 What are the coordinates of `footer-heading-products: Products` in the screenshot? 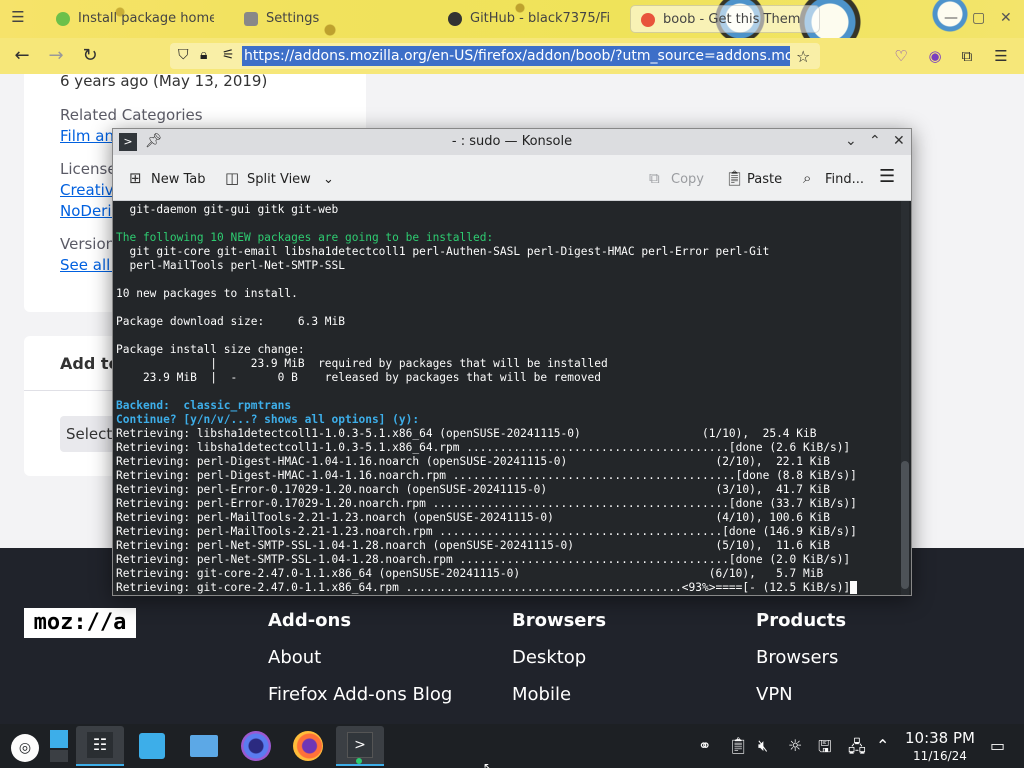 It's located at (801, 620).